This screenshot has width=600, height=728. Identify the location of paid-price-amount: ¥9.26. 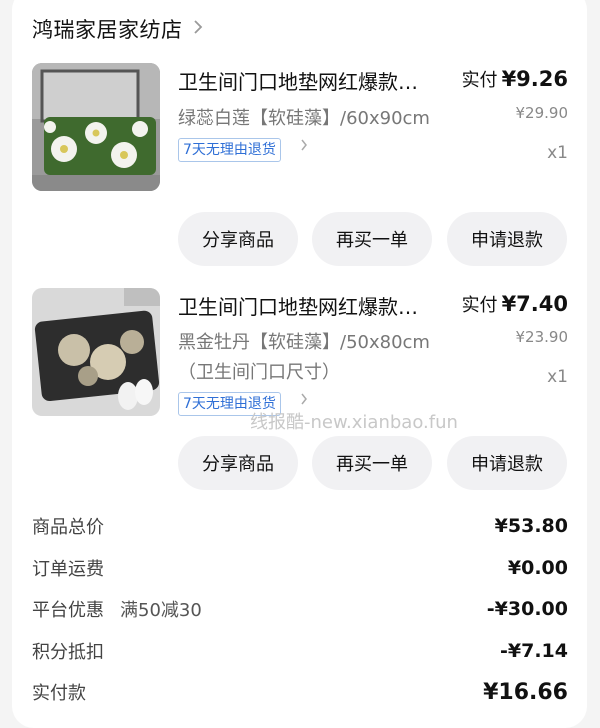
(534, 79).